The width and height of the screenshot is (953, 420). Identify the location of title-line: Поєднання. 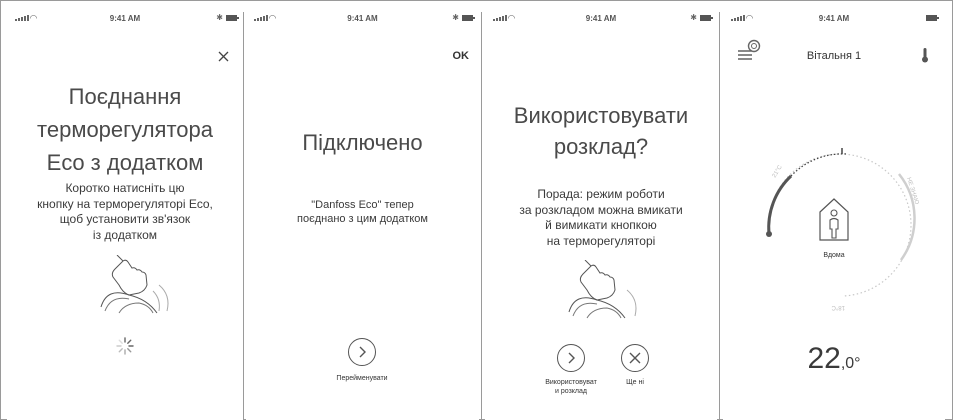
(125, 96).